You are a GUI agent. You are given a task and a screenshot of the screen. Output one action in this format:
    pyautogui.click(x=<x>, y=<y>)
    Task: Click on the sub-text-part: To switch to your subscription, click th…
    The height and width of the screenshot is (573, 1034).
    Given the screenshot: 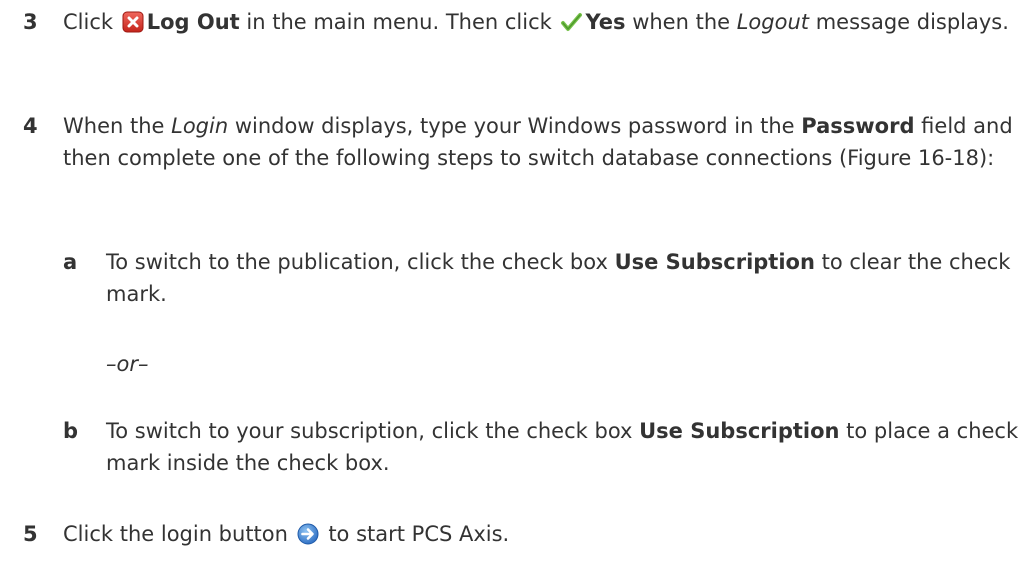 What is the action you would take?
    pyautogui.click(x=373, y=431)
    